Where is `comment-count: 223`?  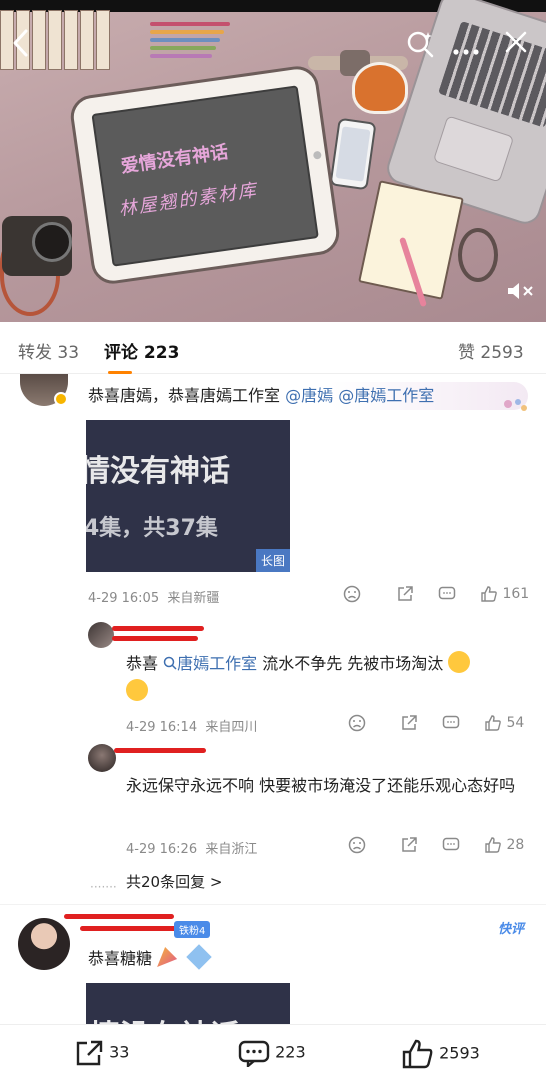
comment-count: 223 is located at coordinates (290, 1052).